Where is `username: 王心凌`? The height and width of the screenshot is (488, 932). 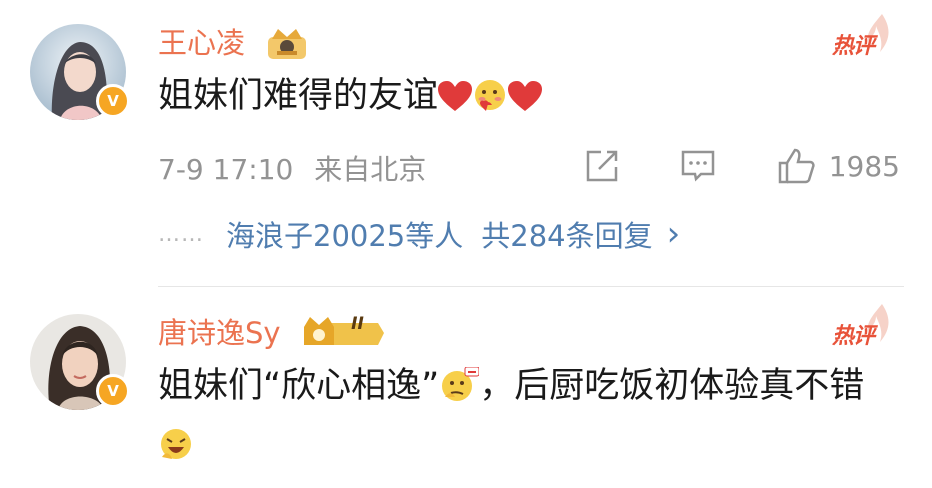
username: 王心凌 is located at coordinates (234, 41).